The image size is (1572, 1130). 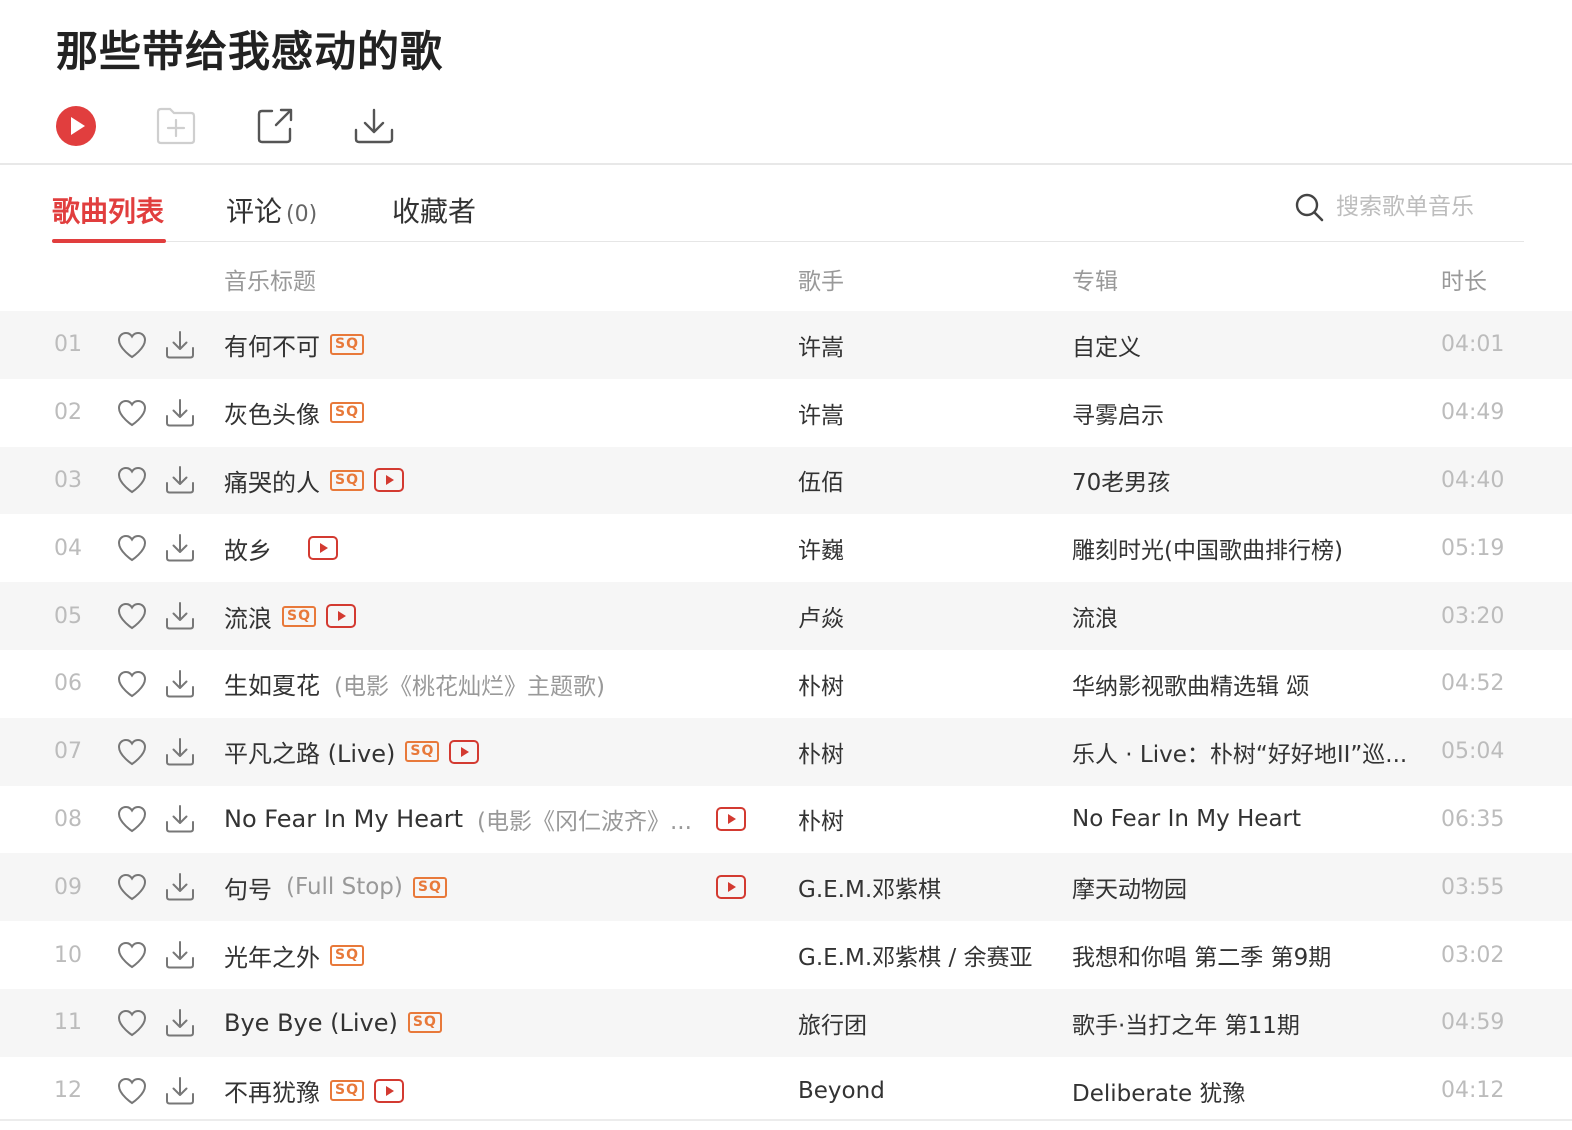 What do you see at coordinates (496, 1023) in the screenshot?
I see `song-title-cell: Bye Bye (Live) SQ` at bounding box center [496, 1023].